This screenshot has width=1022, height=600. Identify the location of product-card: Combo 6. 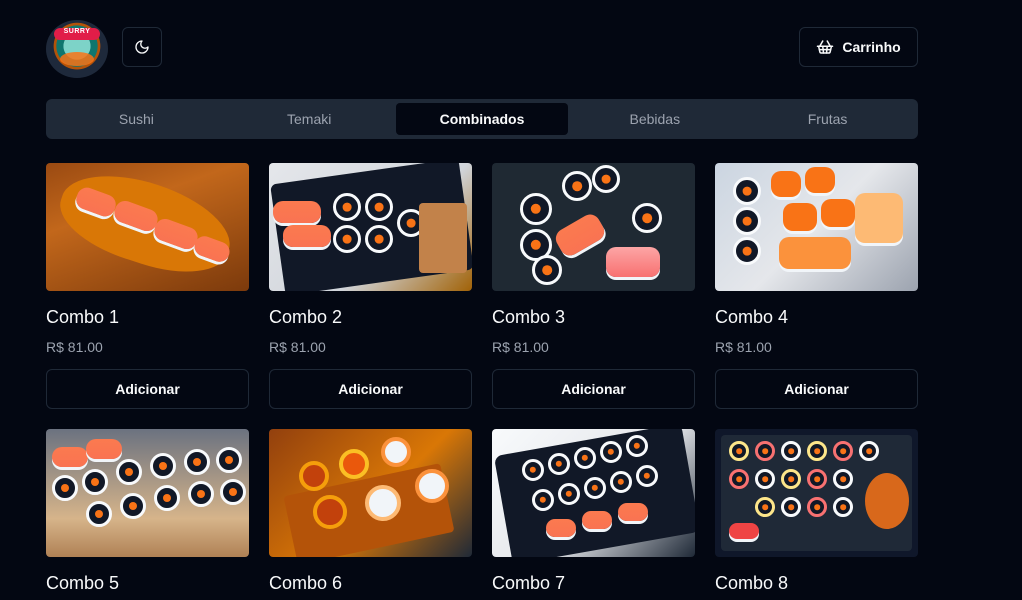
(370, 512).